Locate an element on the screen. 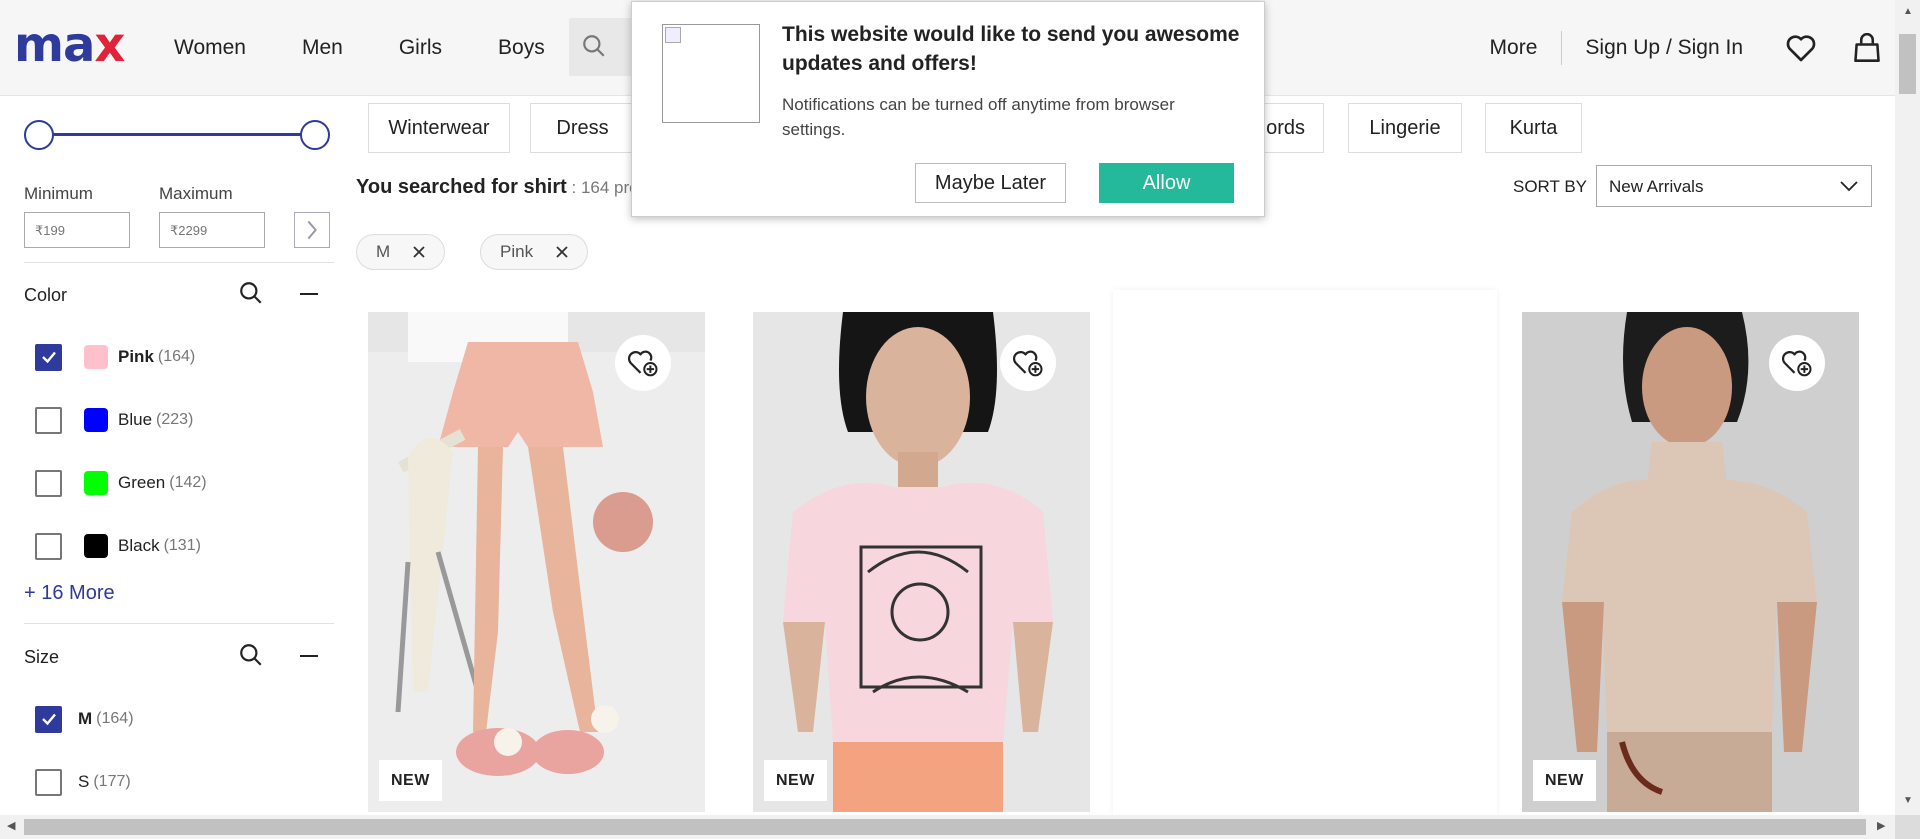 The height and width of the screenshot is (839, 1920). bag-icon is located at coordinates (1867, 48).